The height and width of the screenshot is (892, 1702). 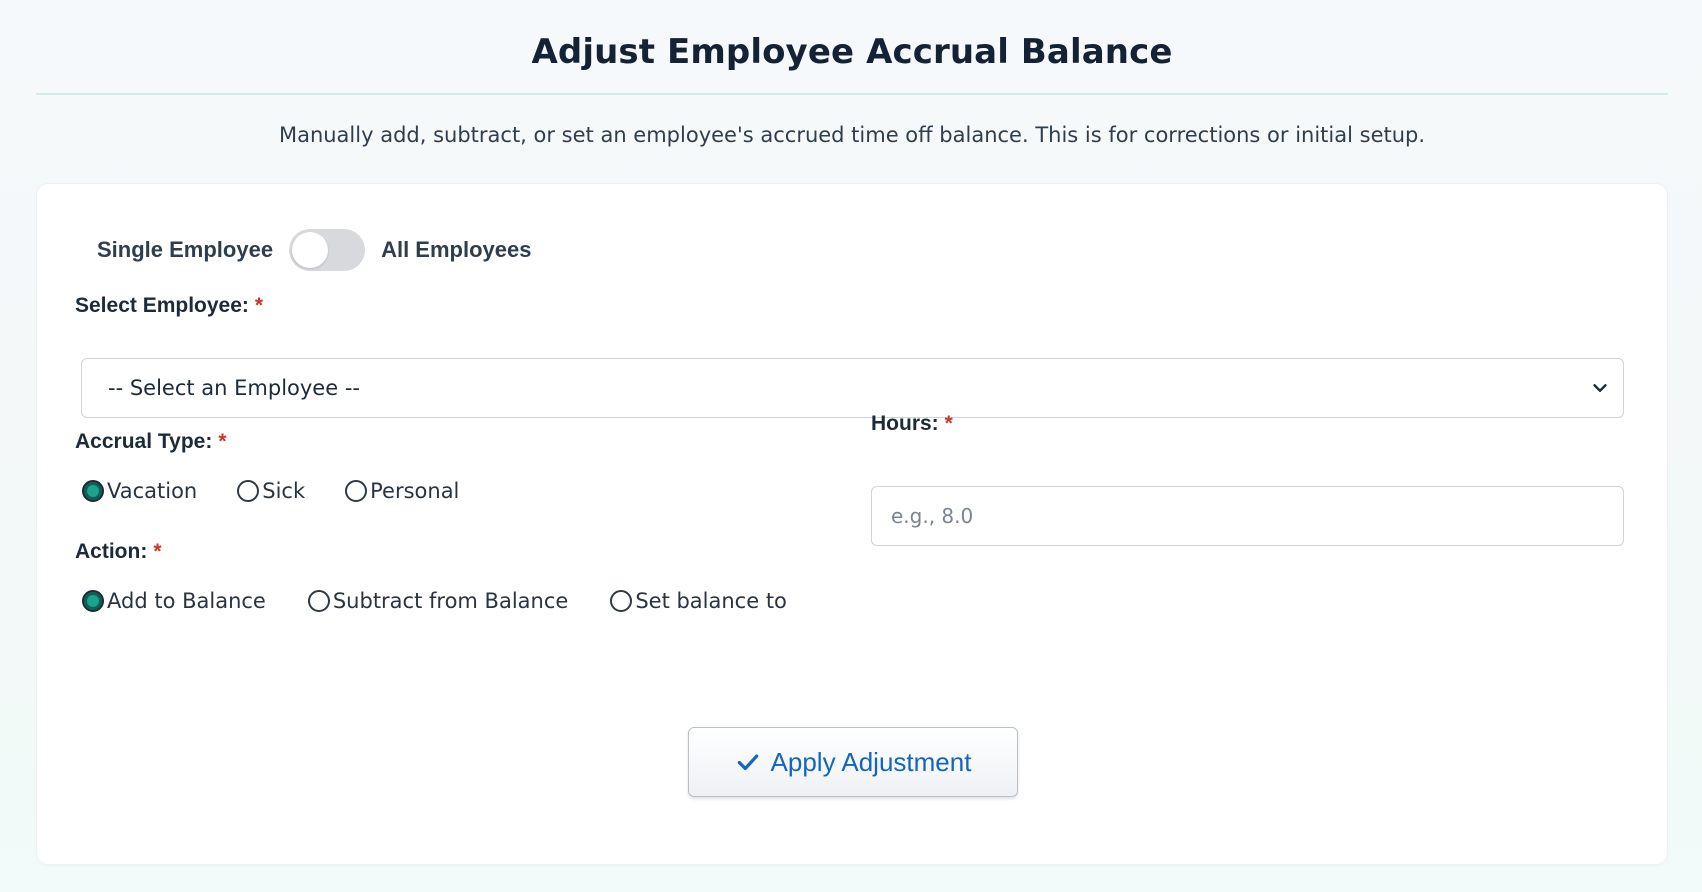 I want to click on employee-select-label: Select Employee: *, so click(x=169, y=306).